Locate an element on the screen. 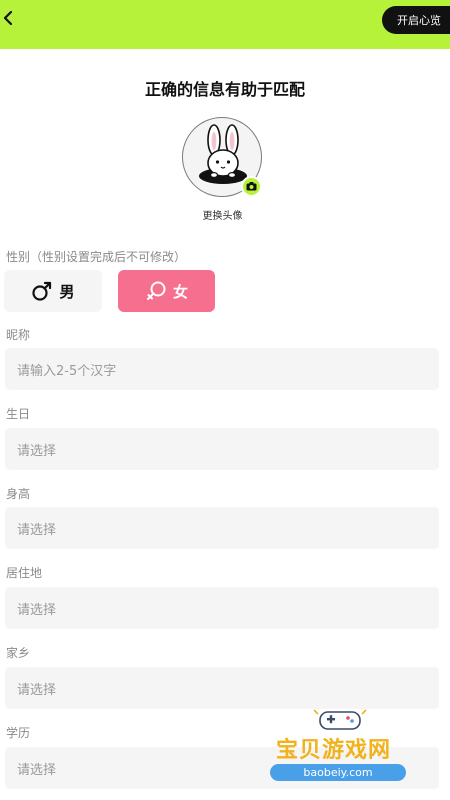 Image resolution: width=450 pixels, height=800 pixels. female-symbol-icon is located at coordinates (156, 290).